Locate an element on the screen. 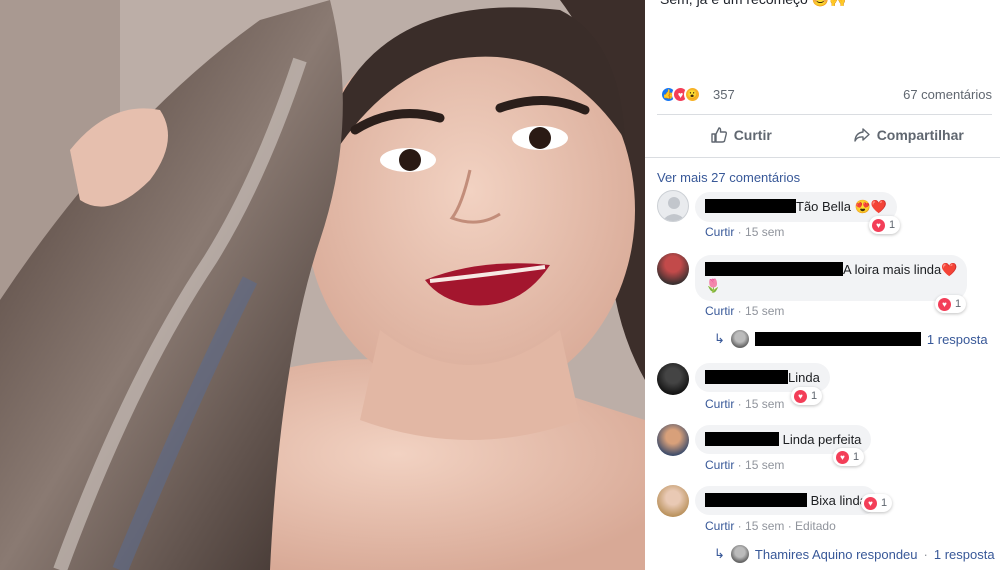 Image resolution: width=1000 pixels, height=570 pixels. share-arrow-icon is located at coordinates (861, 135).